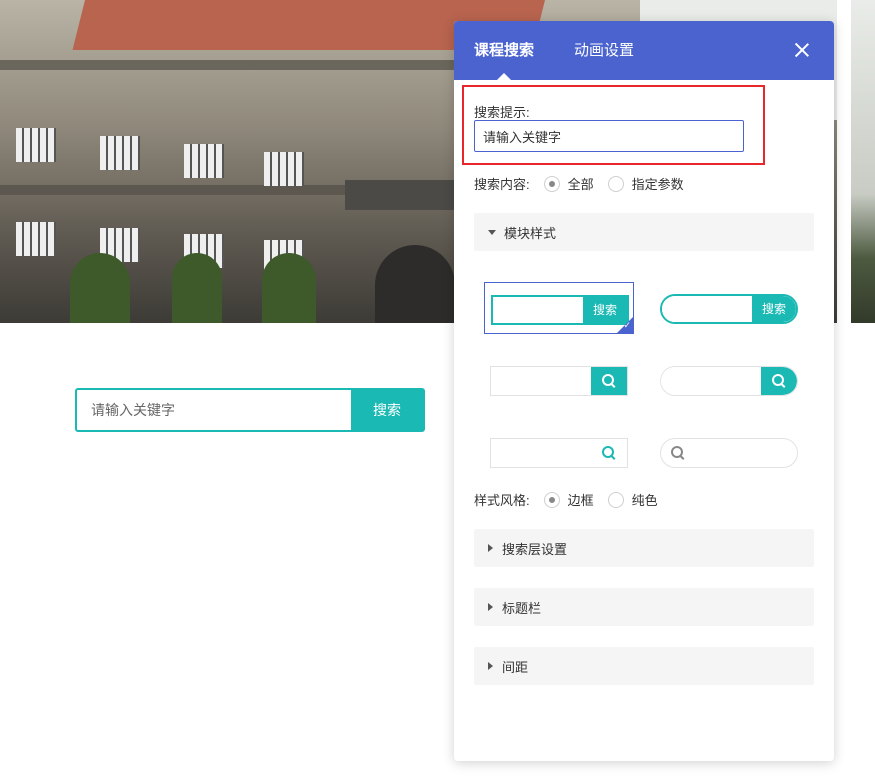  I want to click on style-option-1: 搜索 ✓, so click(559, 308).